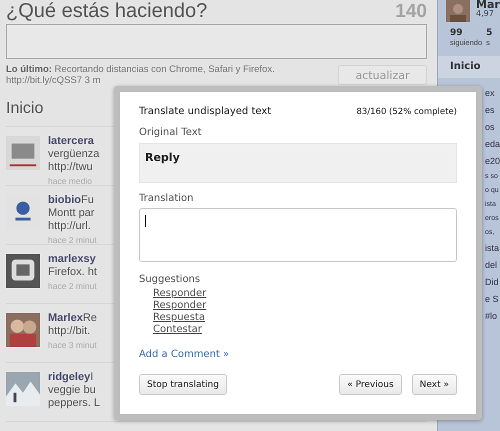  Describe the element at coordinates (469, 67) in the screenshot. I see `sidebar-nav-item: Inicio` at that location.